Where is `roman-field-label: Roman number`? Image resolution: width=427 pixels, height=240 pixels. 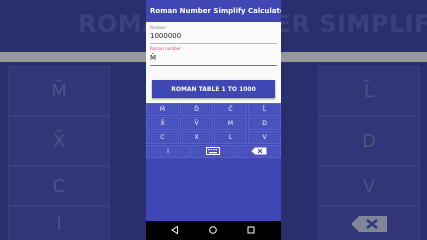 roman-field-label: Roman number is located at coordinates (165, 48).